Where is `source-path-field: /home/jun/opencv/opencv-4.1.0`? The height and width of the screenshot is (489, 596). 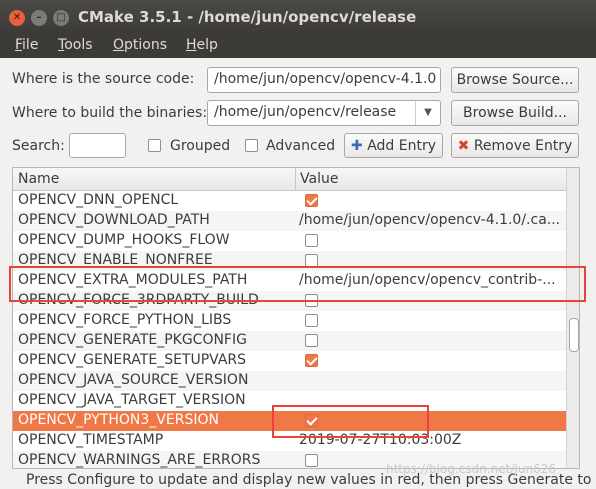
source-path-field: /home/jun/opencv/opencv-4.1.0 is located at coordinates (324, 80).